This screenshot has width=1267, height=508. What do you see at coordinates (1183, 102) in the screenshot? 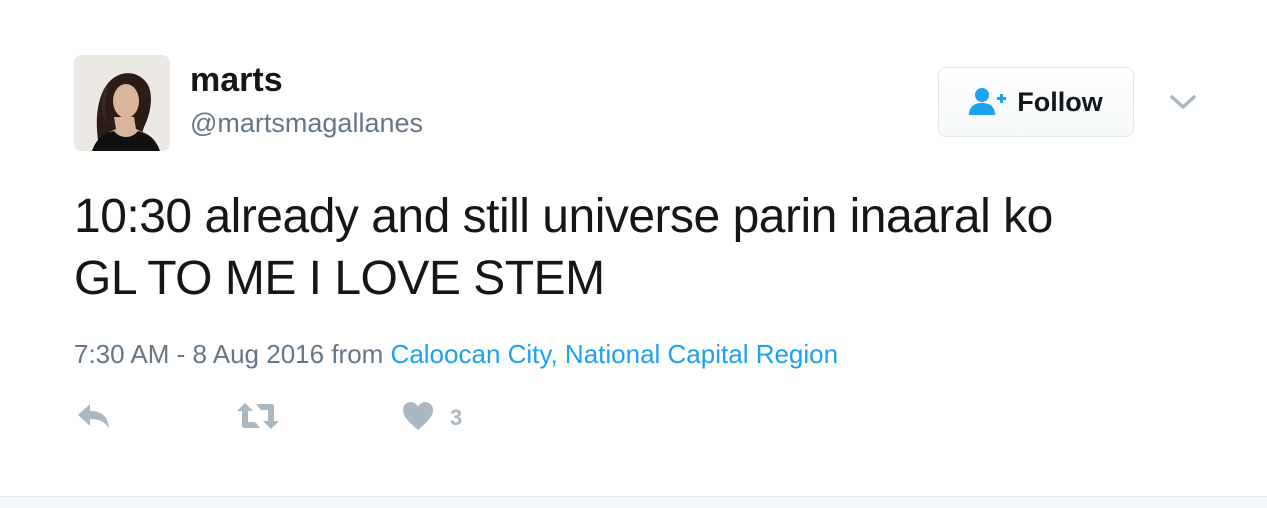
I see `chevron-down-icon` at bounding box center [1183, 102].